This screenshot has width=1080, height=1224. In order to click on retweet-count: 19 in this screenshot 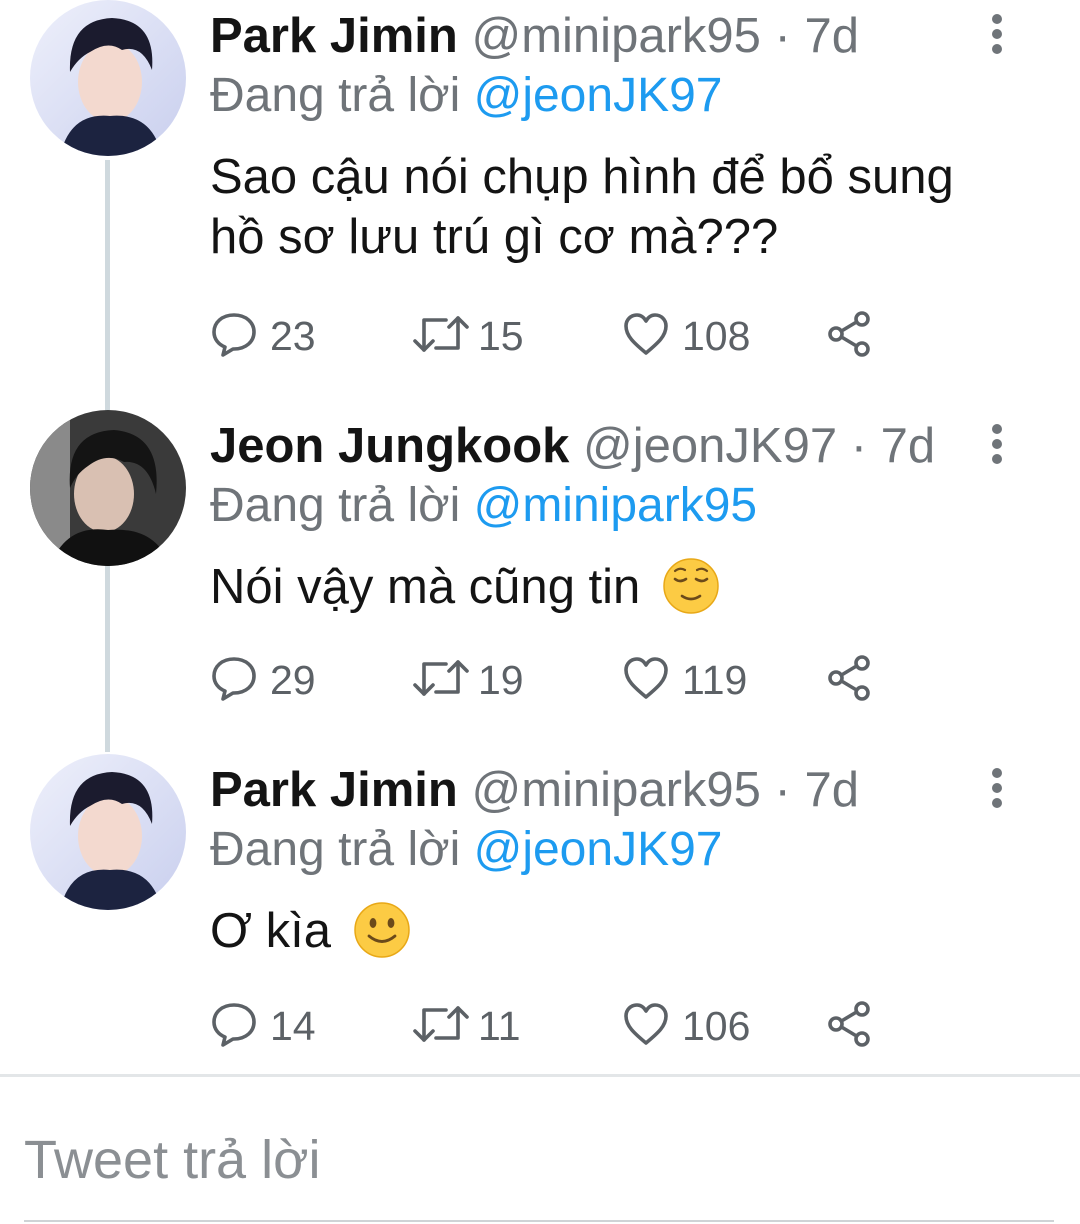, I will do `click(501, 679)`.